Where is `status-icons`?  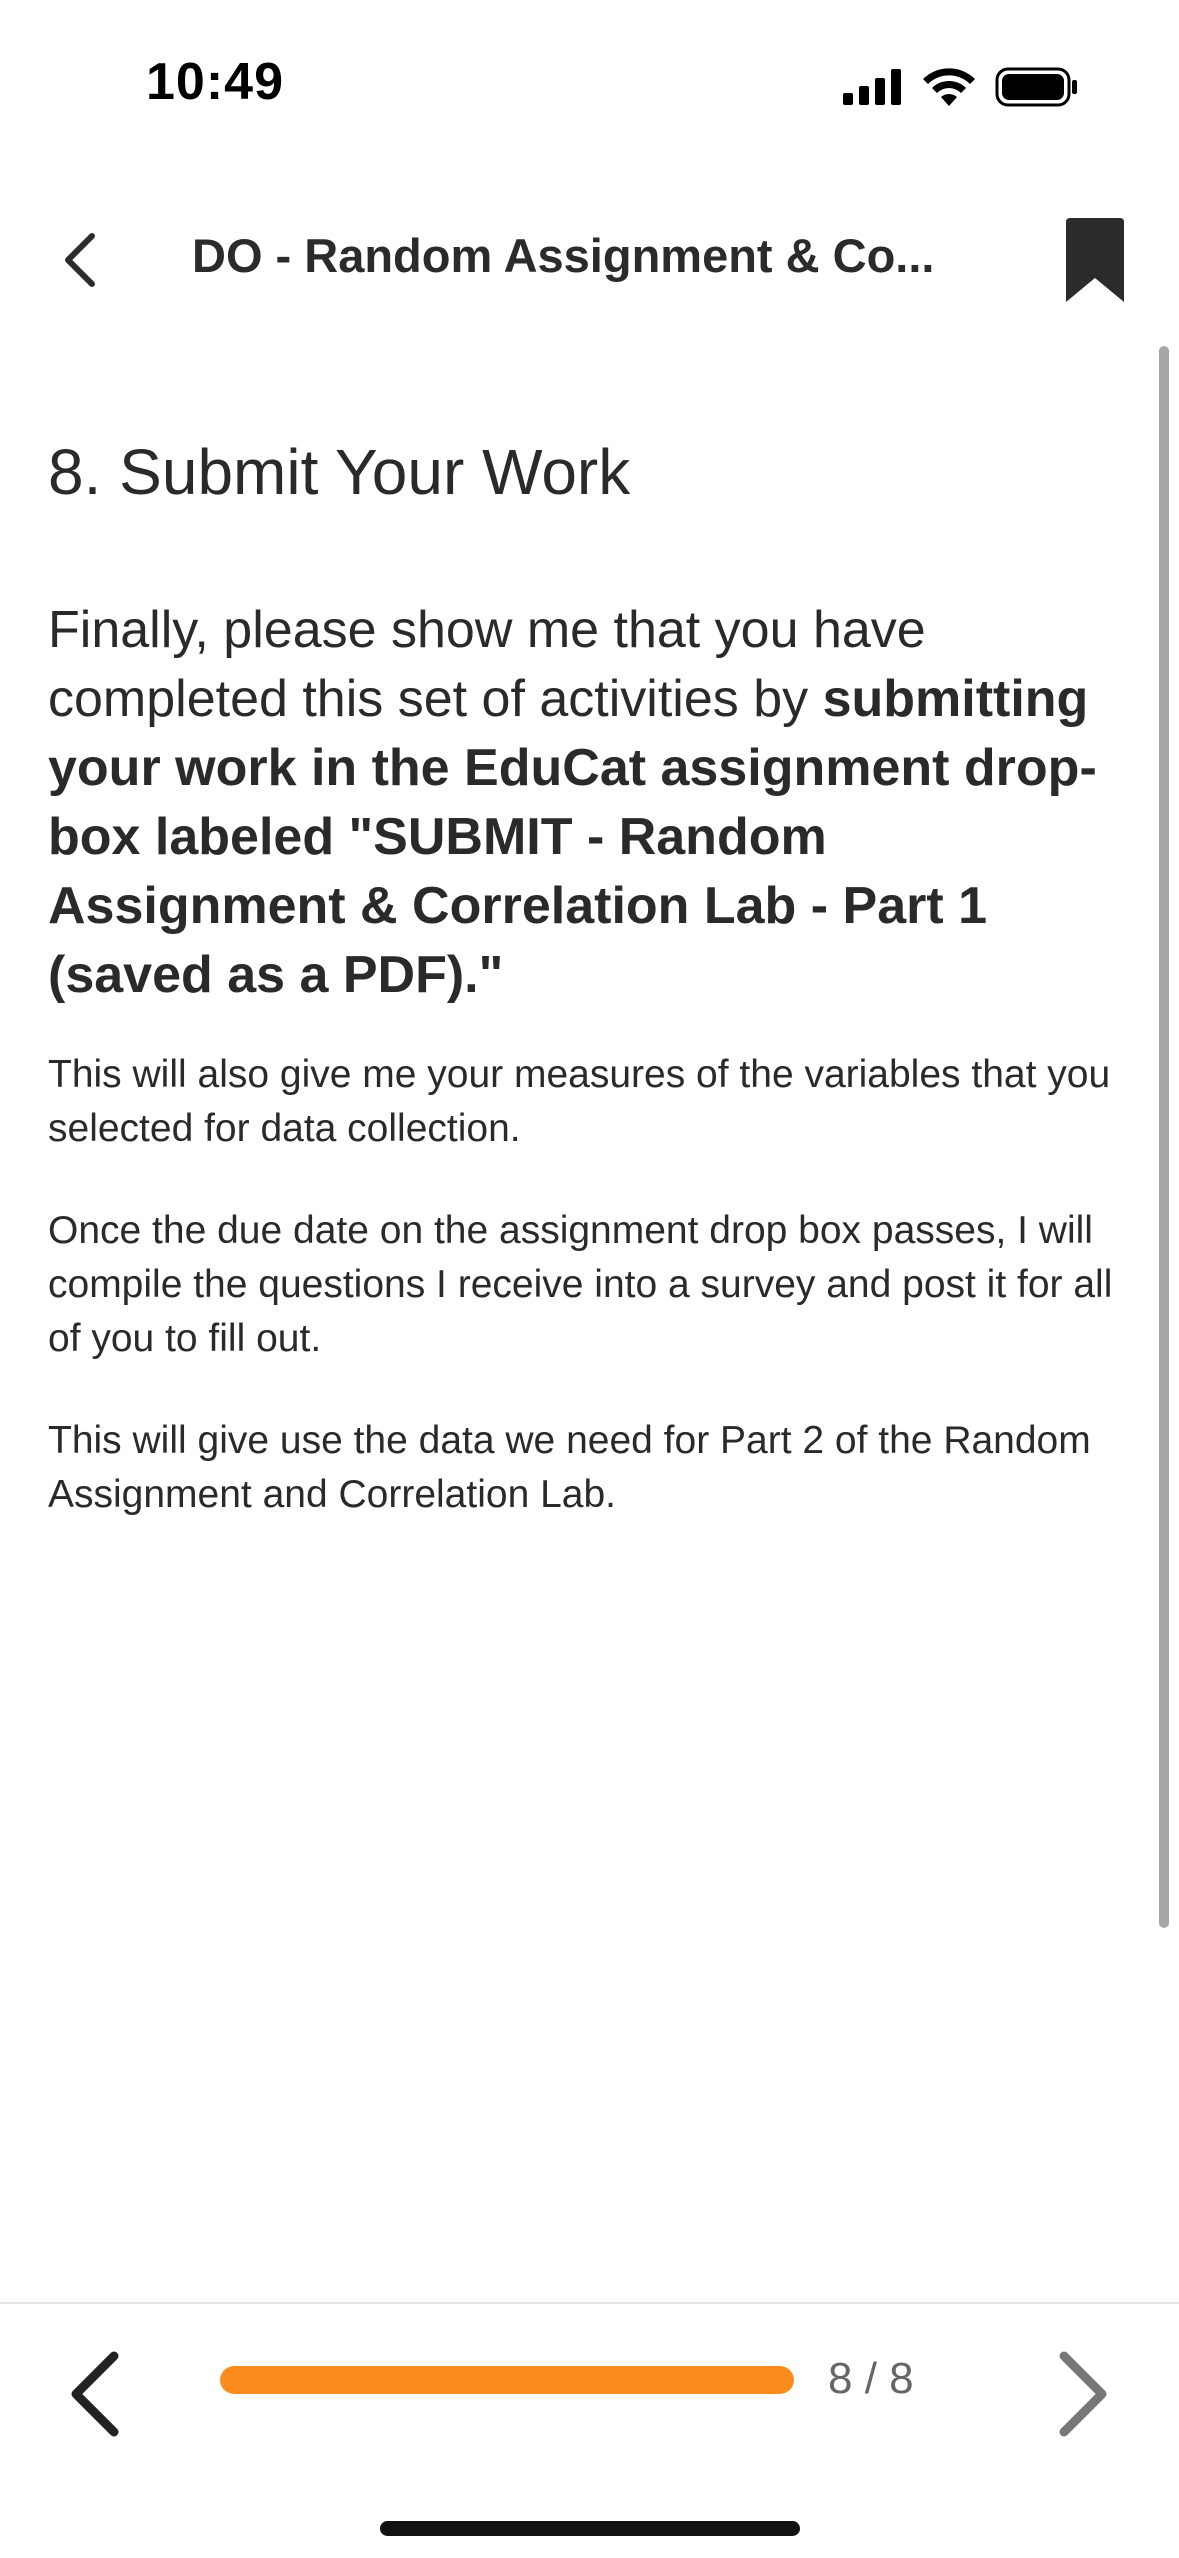 status-icons is located at coordinates (961, 87).